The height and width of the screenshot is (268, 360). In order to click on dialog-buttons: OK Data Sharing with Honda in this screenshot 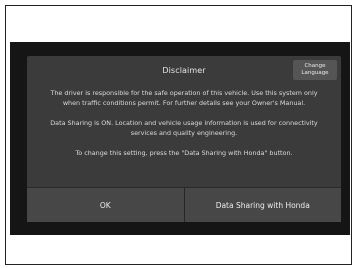, I will do `click(184, 204)`.